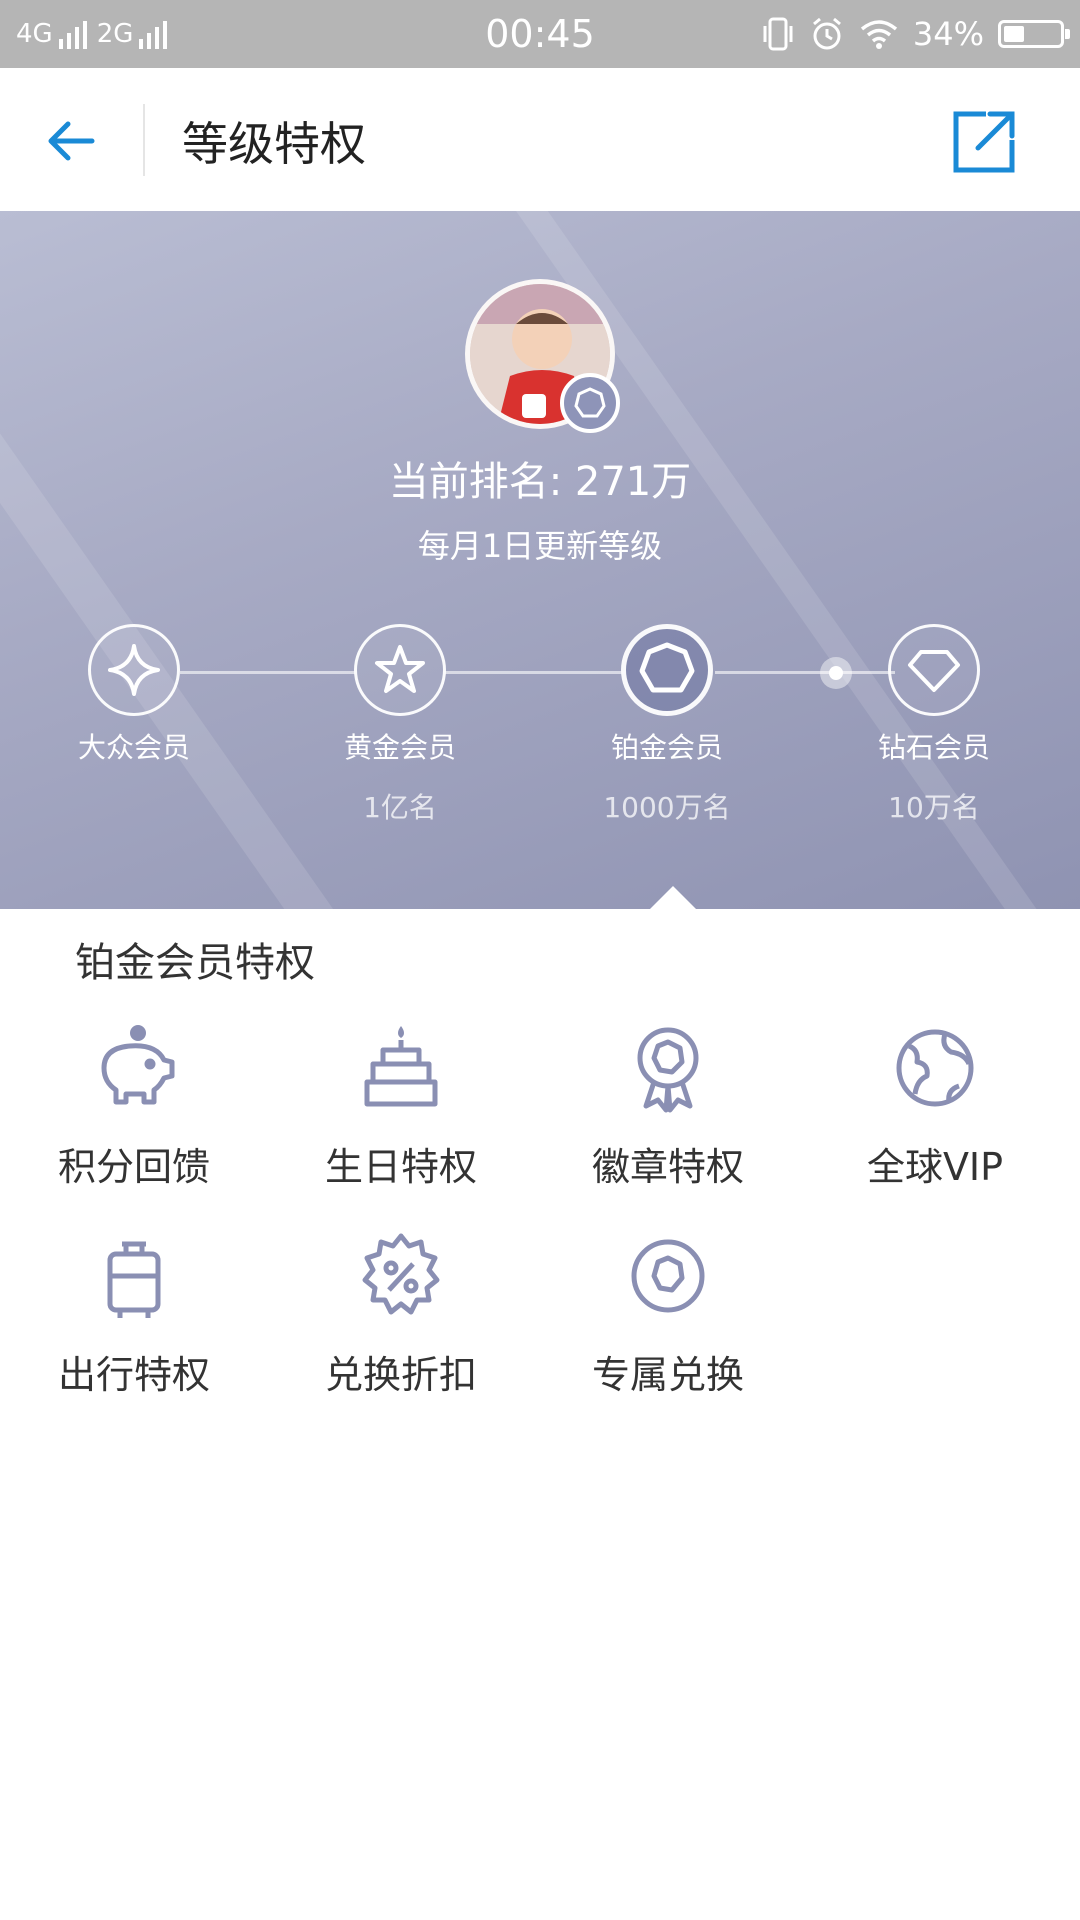 This screenshot has width=1080, height=1920. What do you see at coordinates (935, 1167) in the screenshot?
I see `privilege-label: 全球VIP` at bounding box center [935, 1167].